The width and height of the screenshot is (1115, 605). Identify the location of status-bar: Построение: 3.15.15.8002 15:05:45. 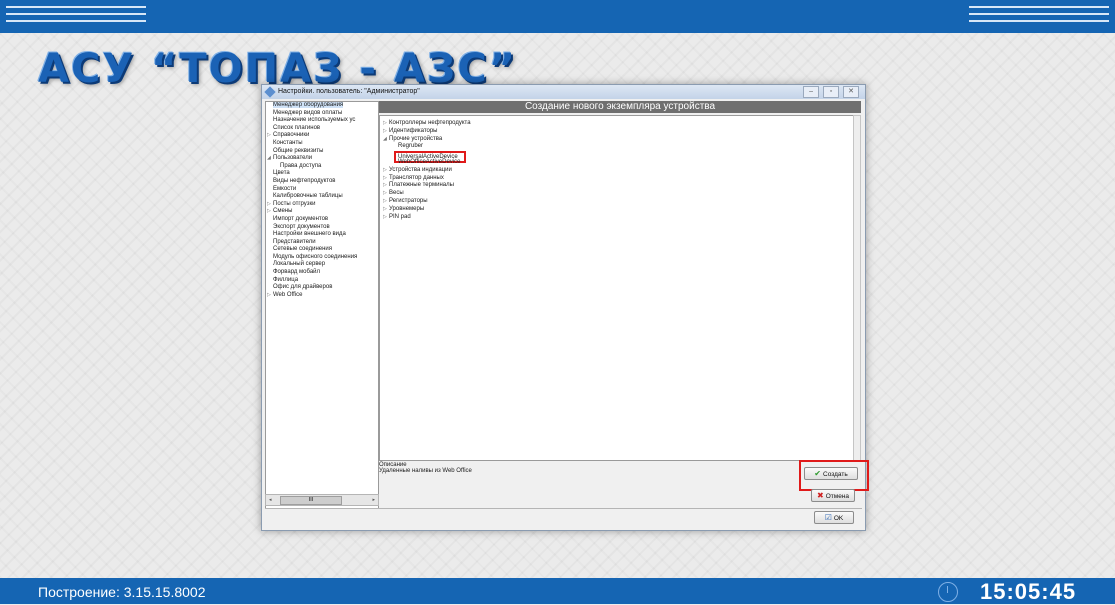
(557, 591).